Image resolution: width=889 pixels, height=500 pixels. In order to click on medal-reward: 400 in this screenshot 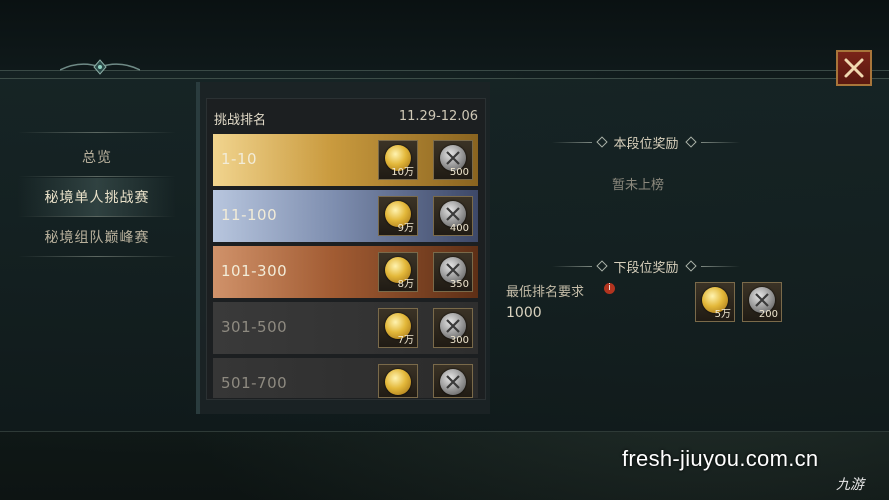, I will do `click(453, 216)`.